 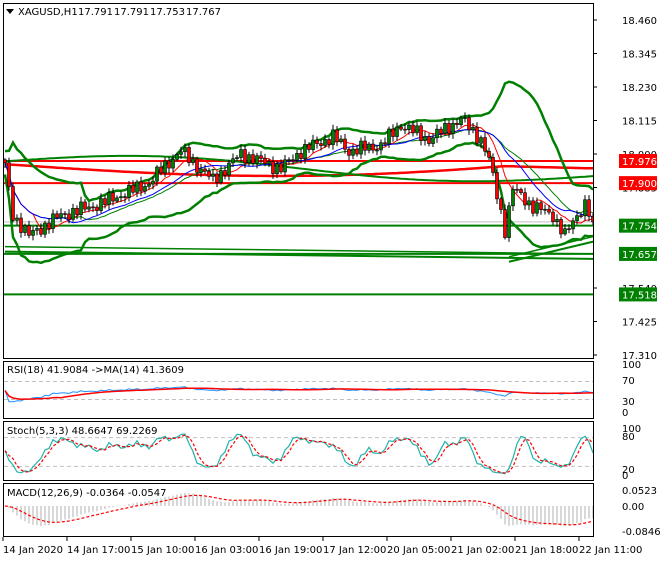 I want to click on stoch-main-line, so click(x=299, y=454).